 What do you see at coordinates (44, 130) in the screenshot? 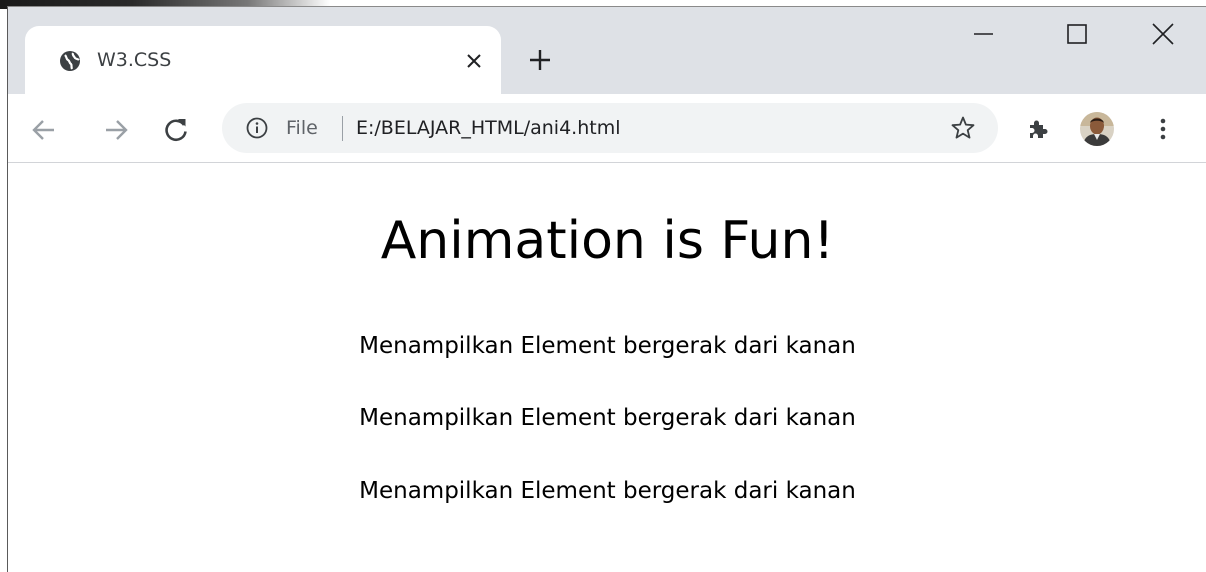
I see `arrow-left-icon` at bounding box center [44, 130].